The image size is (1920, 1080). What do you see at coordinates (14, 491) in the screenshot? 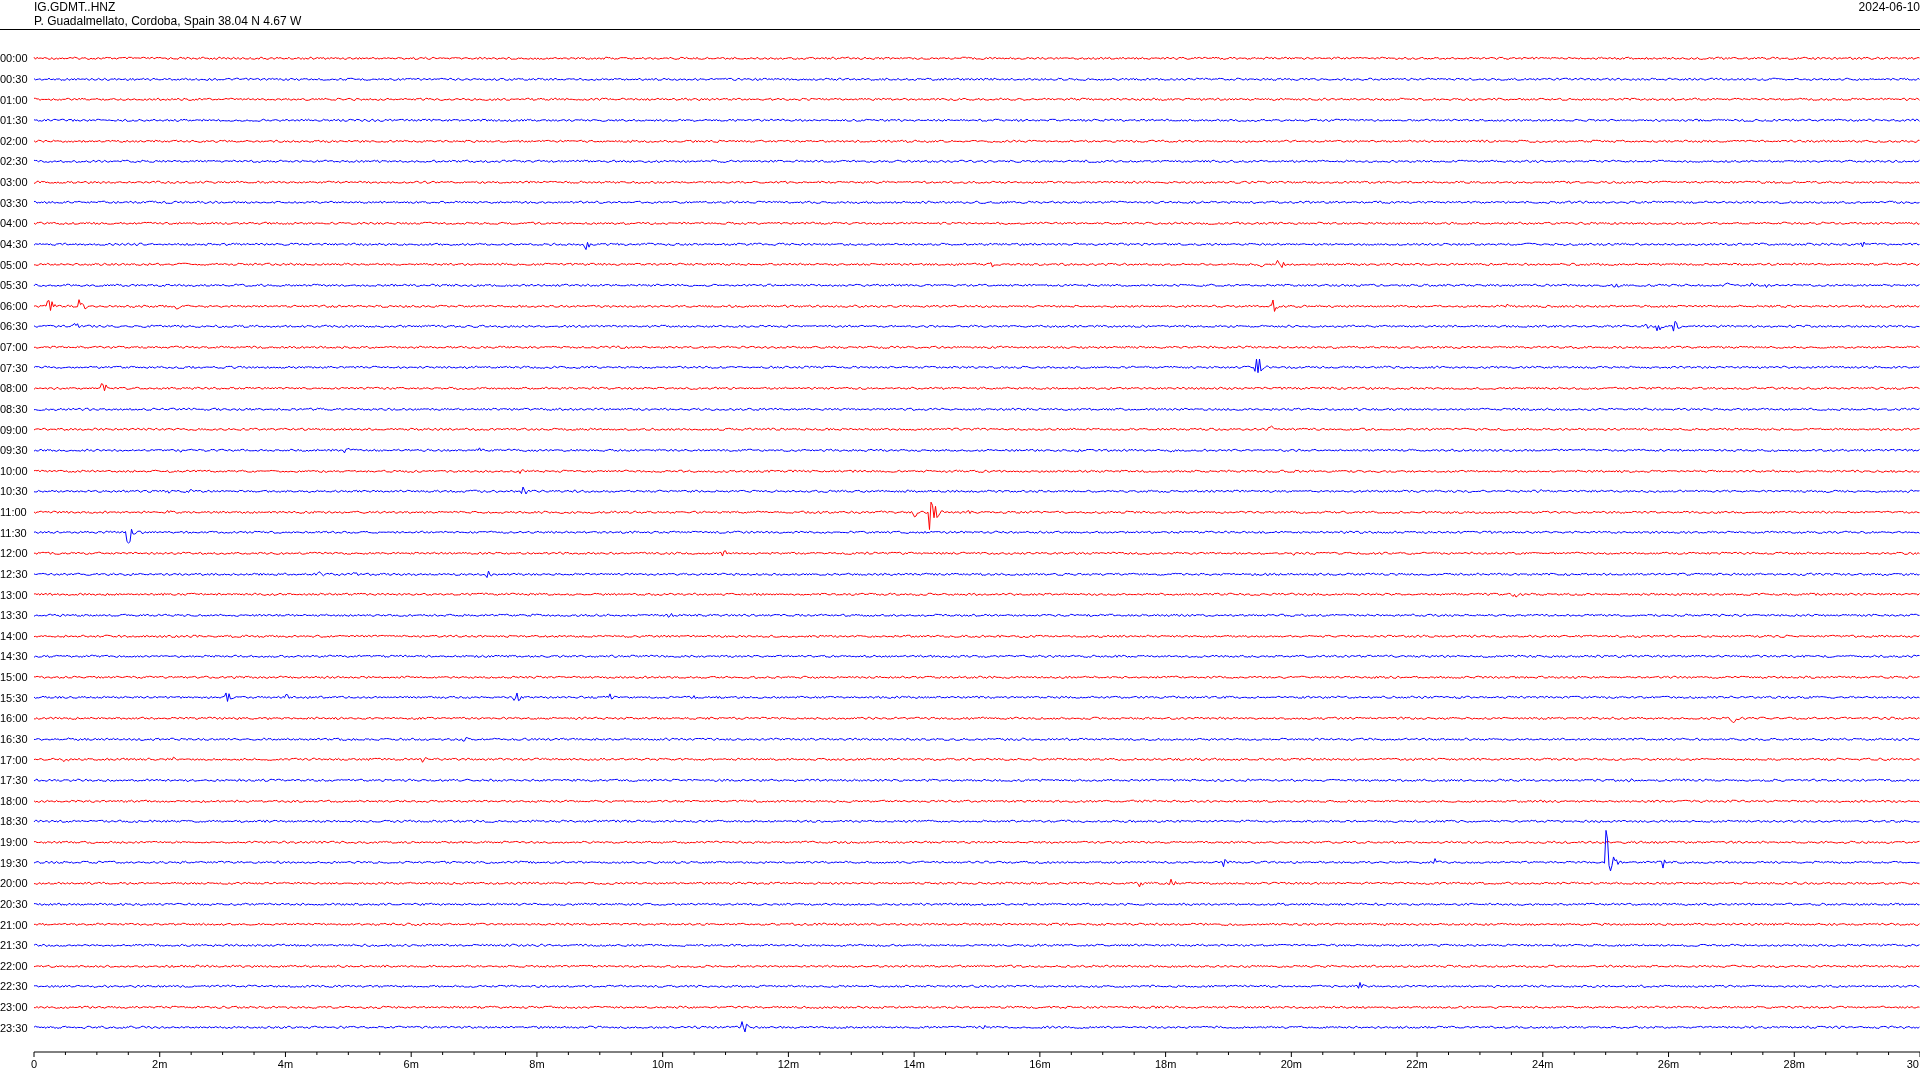
I see `time-label: 10:30` at bounding box center [14, 491].